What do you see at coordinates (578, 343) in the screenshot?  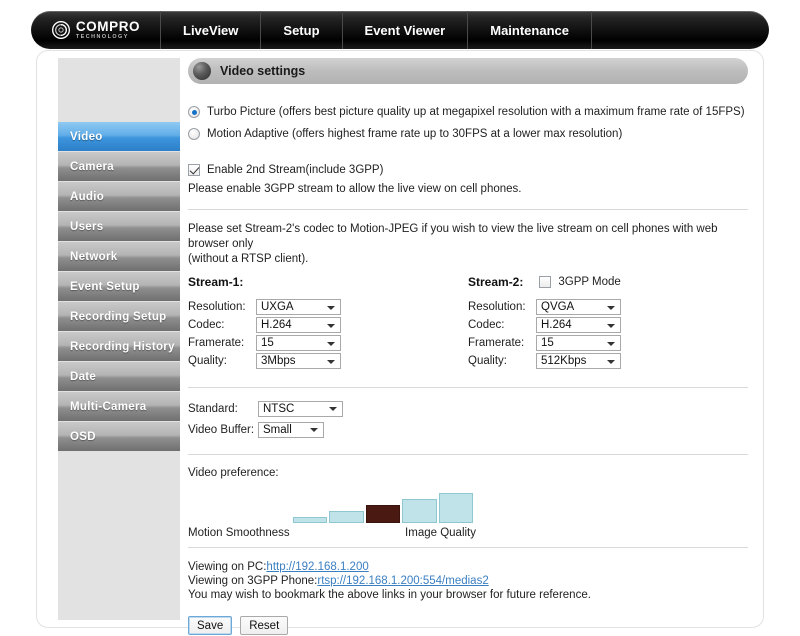 I see `stream-2-framerate-select: 15` at bounding box center [578, 343].